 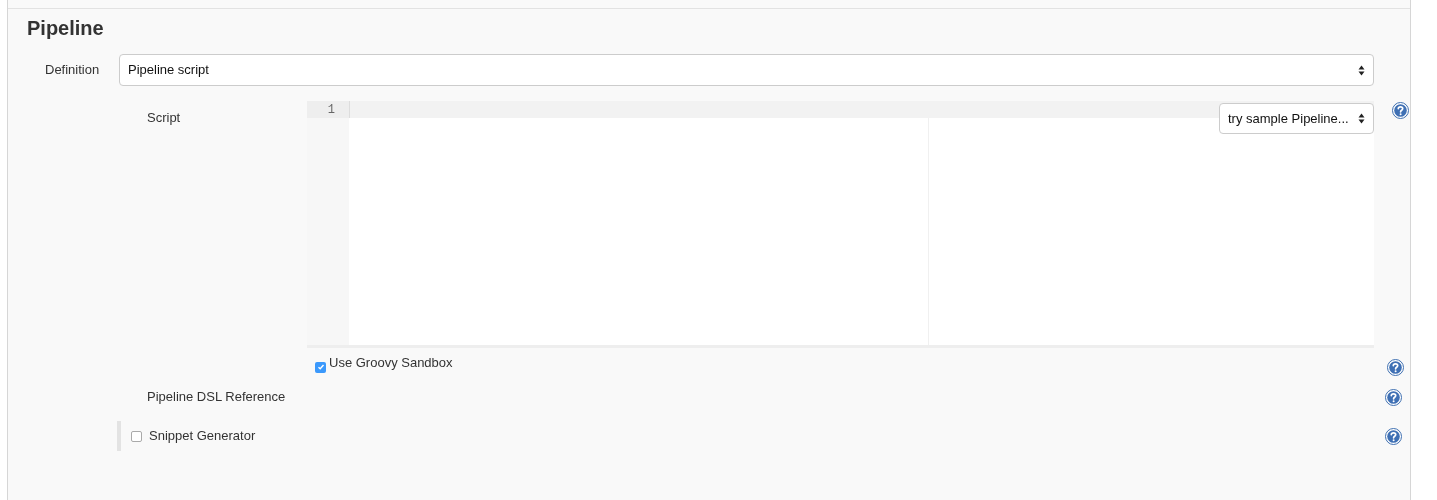 I want to click on field-label: Definition, so click(x=73, y=70).